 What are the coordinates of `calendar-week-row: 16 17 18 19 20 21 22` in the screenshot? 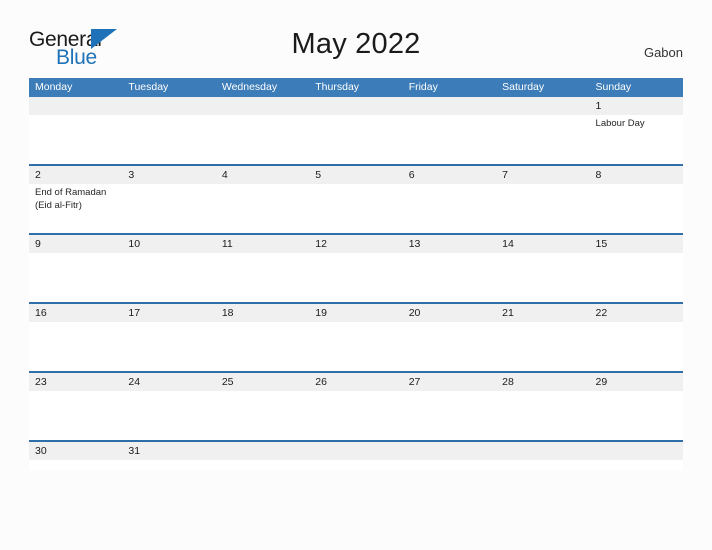 It's located at (356, 336).